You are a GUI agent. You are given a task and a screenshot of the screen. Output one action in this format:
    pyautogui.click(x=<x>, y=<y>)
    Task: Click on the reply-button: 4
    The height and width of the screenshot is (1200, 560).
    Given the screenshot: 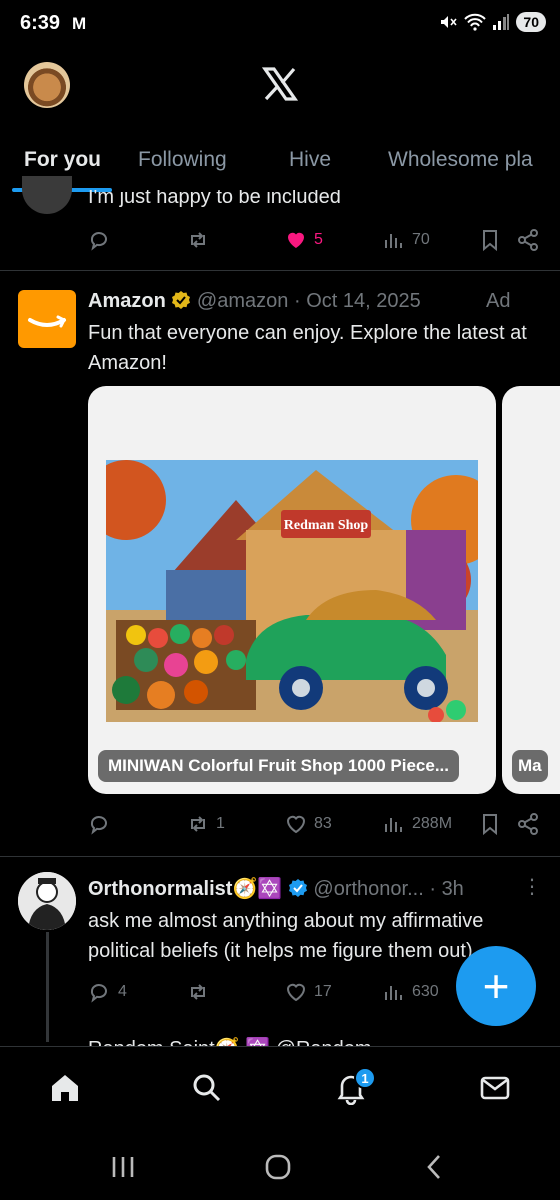 What is the action you would take?
    pyautogui.click(x=107, y=992)
    